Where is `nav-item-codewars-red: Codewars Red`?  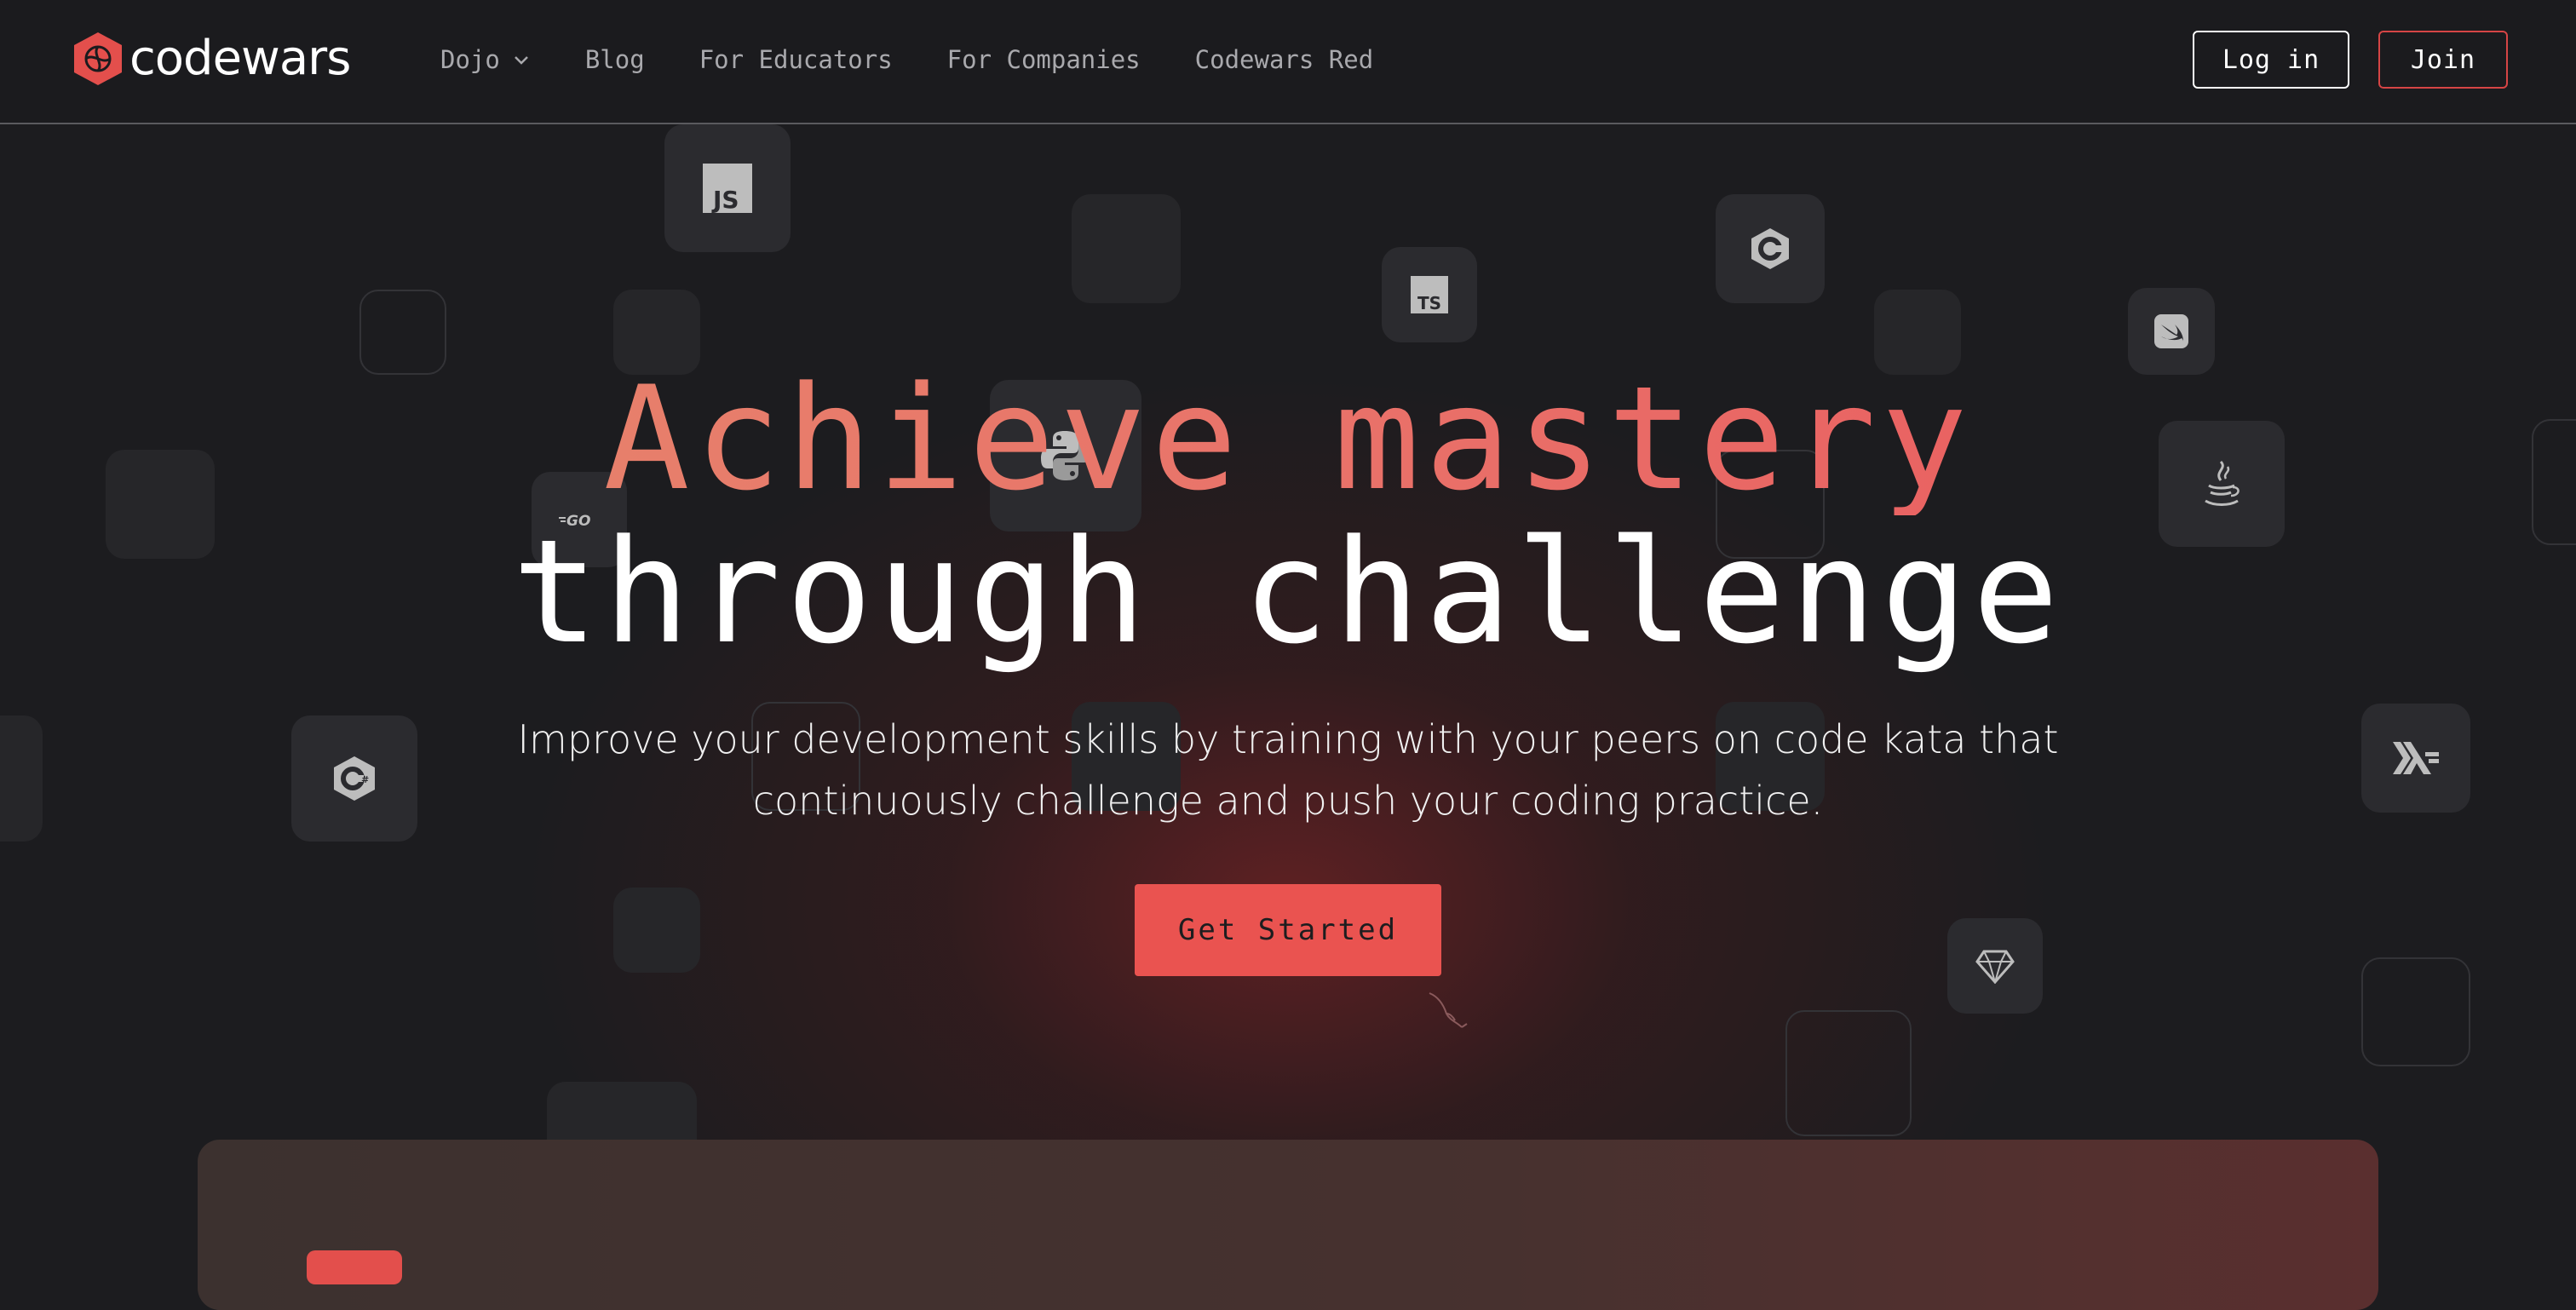
nav-item-codewars-red: Codewars Red is located at coordinates (1285, 60).